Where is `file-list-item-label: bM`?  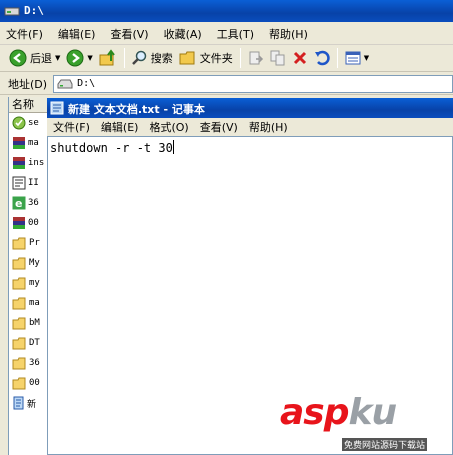
file-list-item-label: bM is located at coordinates (34, 323).